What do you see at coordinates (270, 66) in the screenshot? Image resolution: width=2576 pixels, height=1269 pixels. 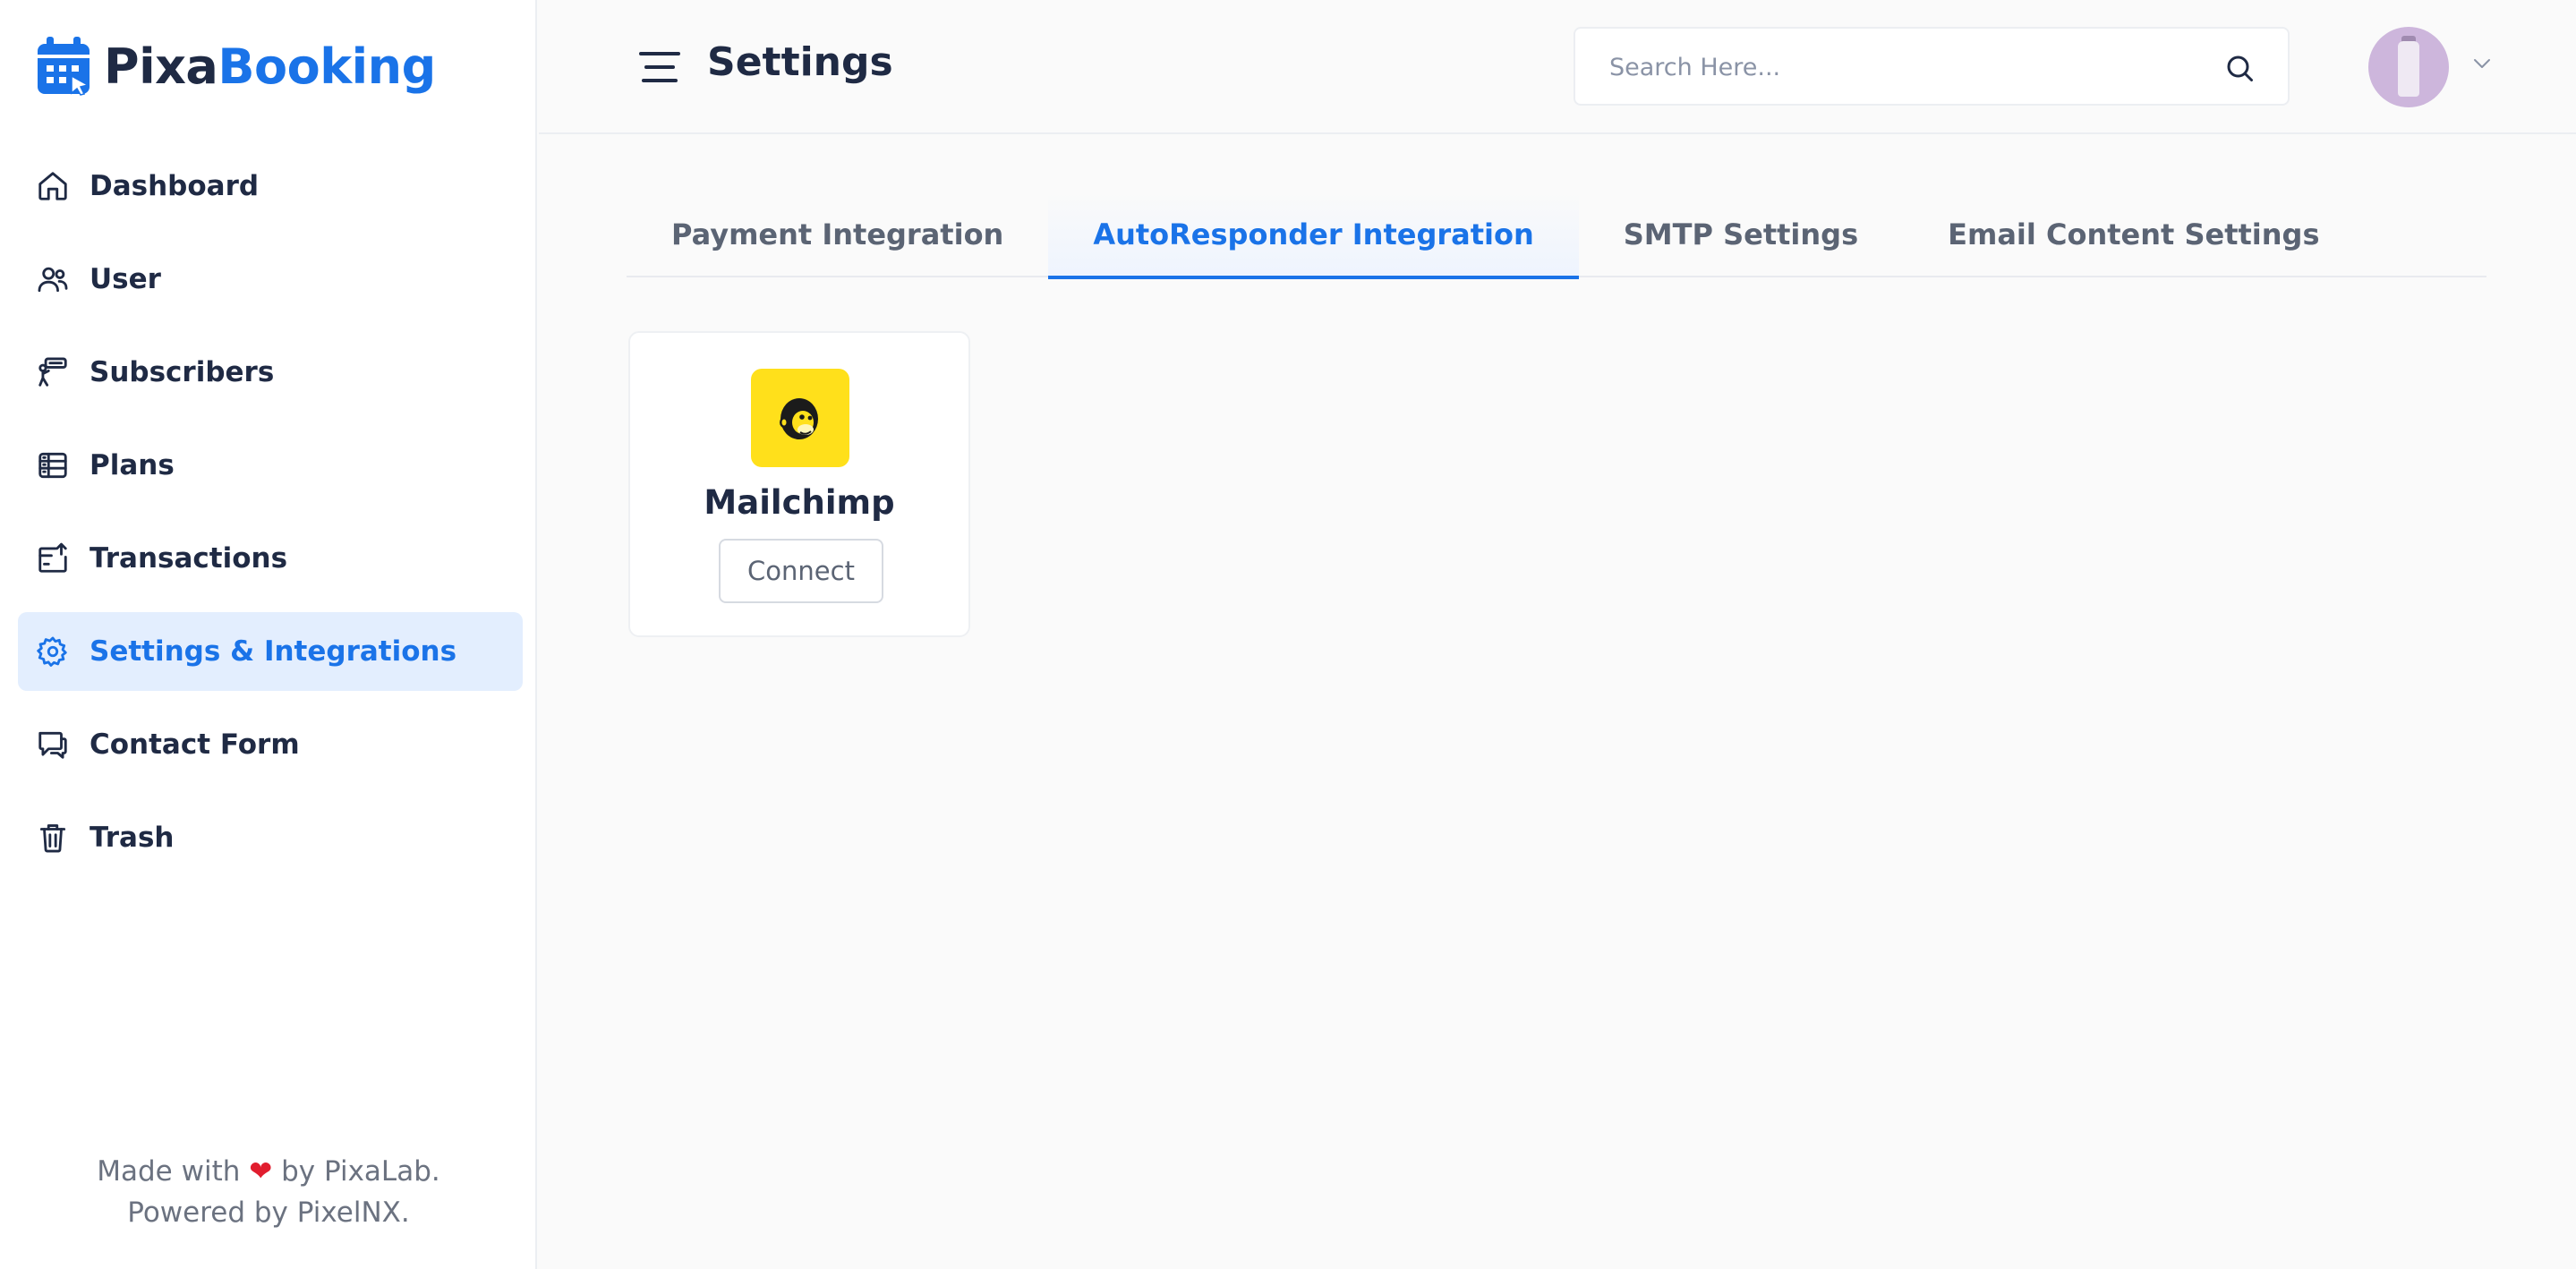 I see `brand-name: PixaBooking` at bounding box center [270, 66].